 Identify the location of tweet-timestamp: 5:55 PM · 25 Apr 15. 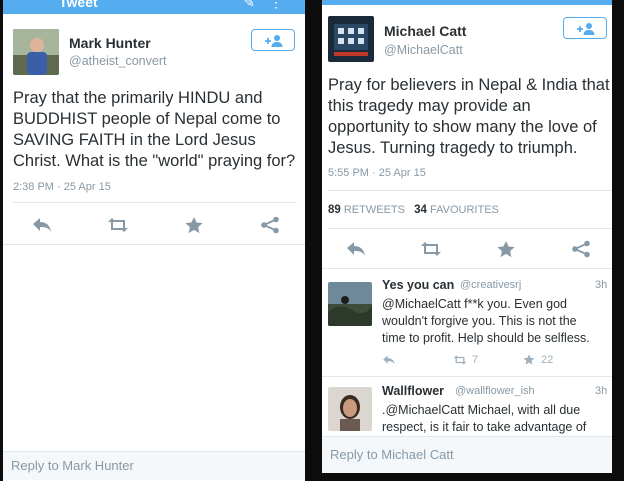
(377, 173).